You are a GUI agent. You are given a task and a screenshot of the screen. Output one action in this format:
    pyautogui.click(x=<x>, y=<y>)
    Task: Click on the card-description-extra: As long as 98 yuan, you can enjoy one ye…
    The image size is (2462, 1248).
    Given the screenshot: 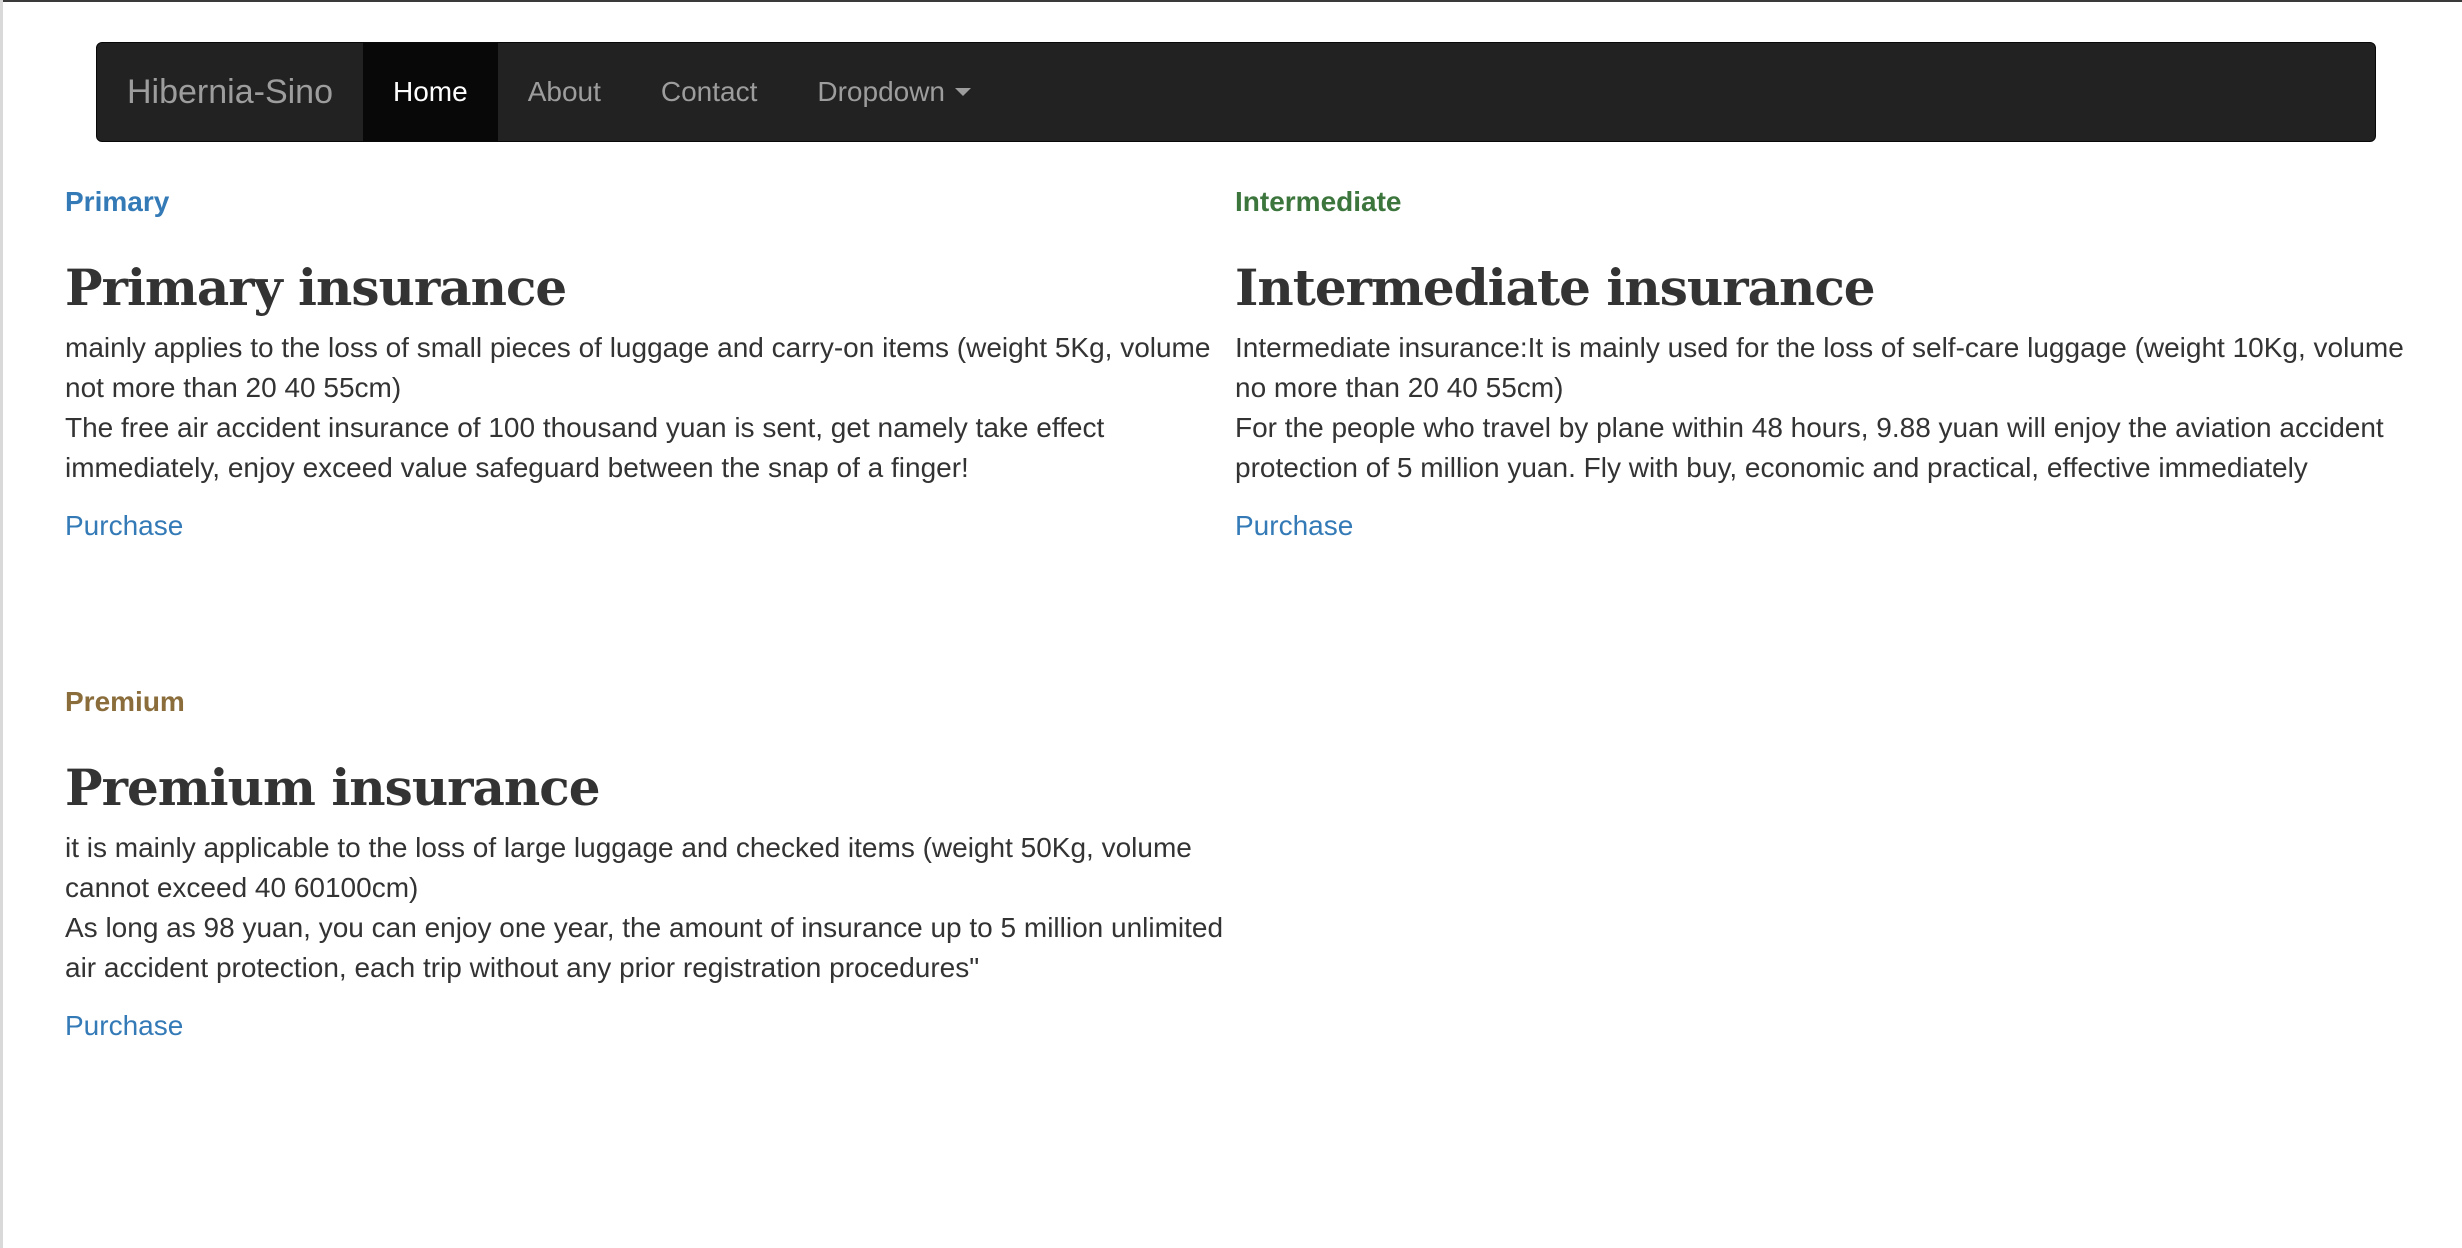 What is the action you would take?
    pyautogui.click(x=644, y=947)
    